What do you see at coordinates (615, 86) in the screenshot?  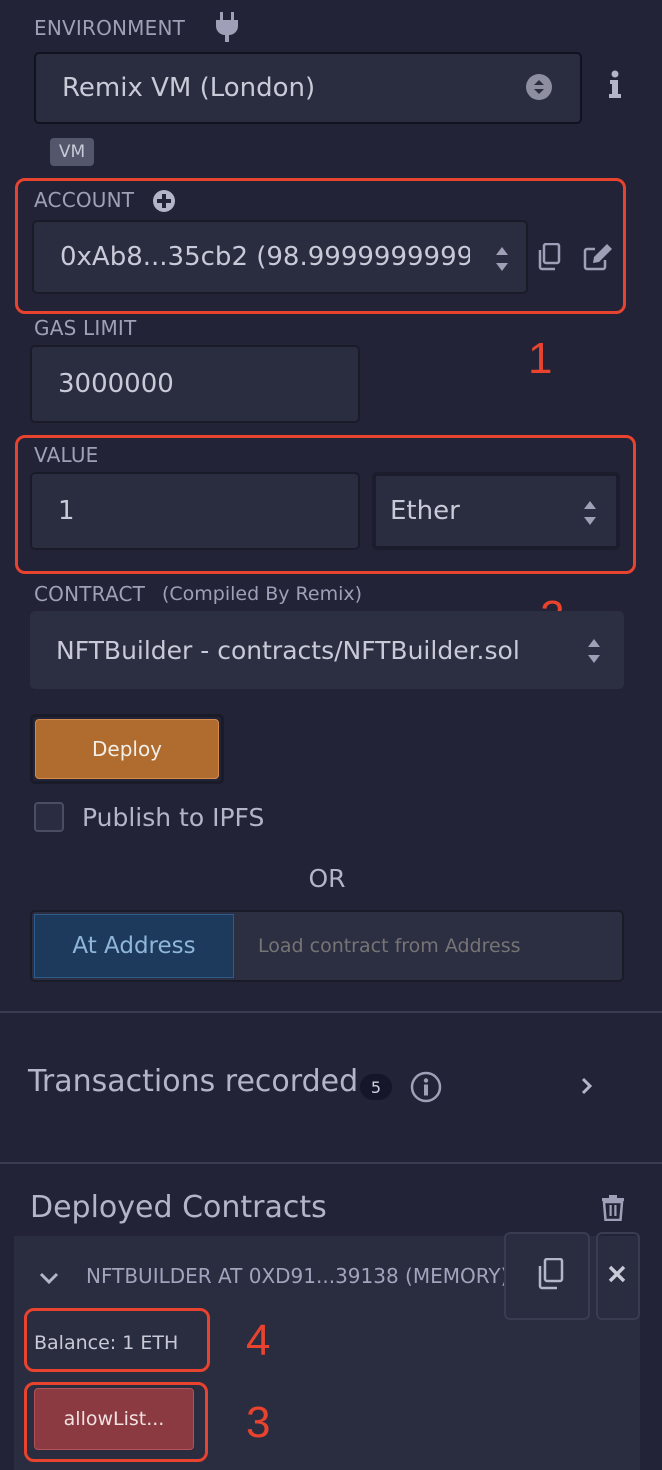 I see `info-icon` at bounding box center [615, 86].